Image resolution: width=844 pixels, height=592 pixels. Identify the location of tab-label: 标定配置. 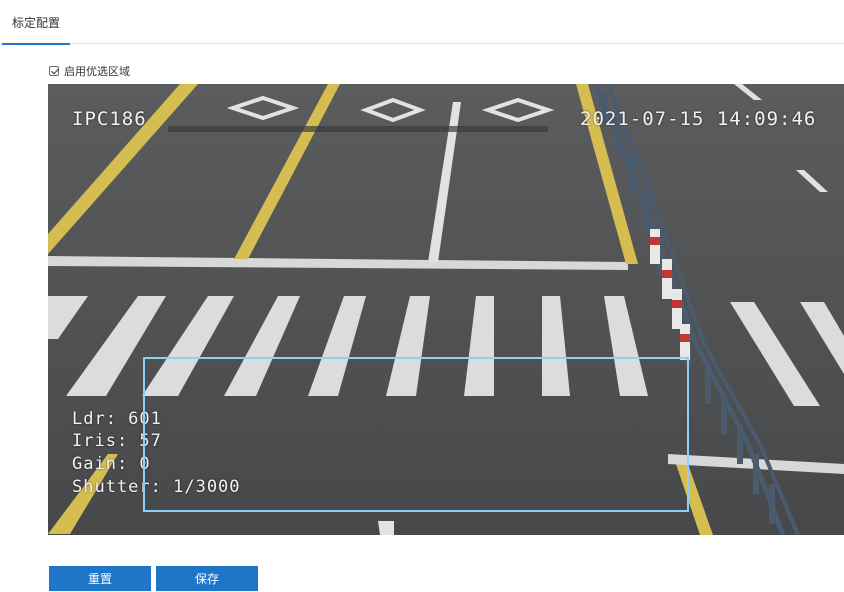
(36, 23).